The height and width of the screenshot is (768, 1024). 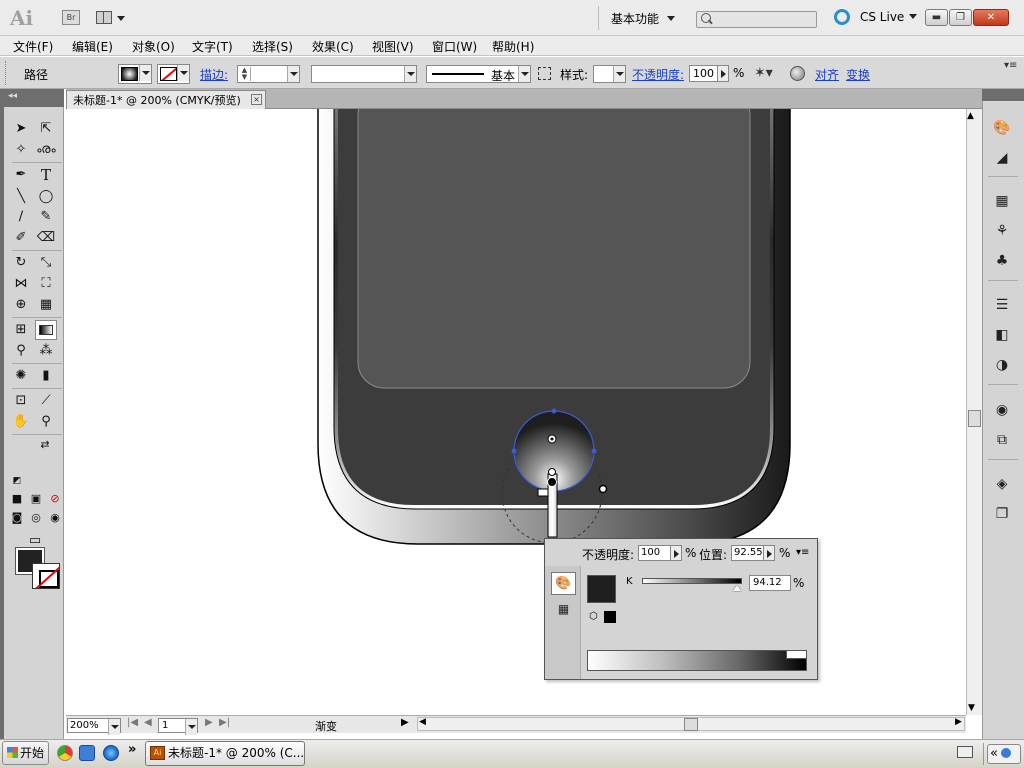 I want to click on graphic-style-dropdown, so click(x=609, y=74).